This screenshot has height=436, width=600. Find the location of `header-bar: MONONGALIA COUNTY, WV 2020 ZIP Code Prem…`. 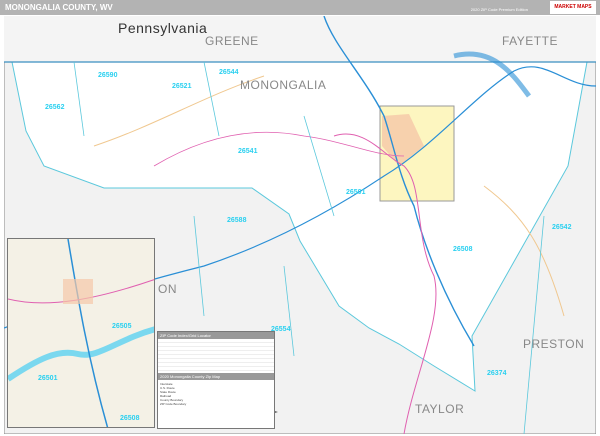

header-bar: MONONGALIA COUNTY, WV 2020 ZIP Code Prem… is located at coordinates (300, 7).